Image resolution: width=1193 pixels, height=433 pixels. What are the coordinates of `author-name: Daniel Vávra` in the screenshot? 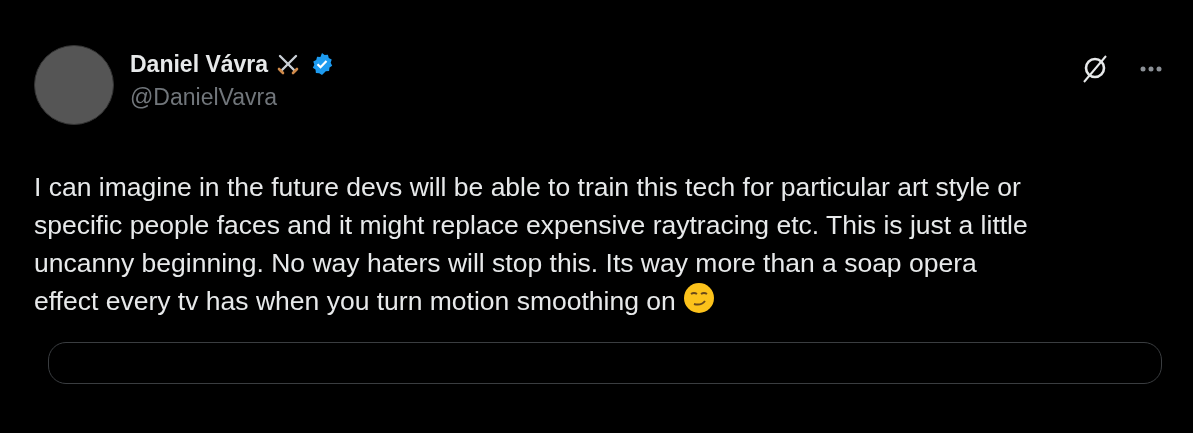 It's located at (199, 64).